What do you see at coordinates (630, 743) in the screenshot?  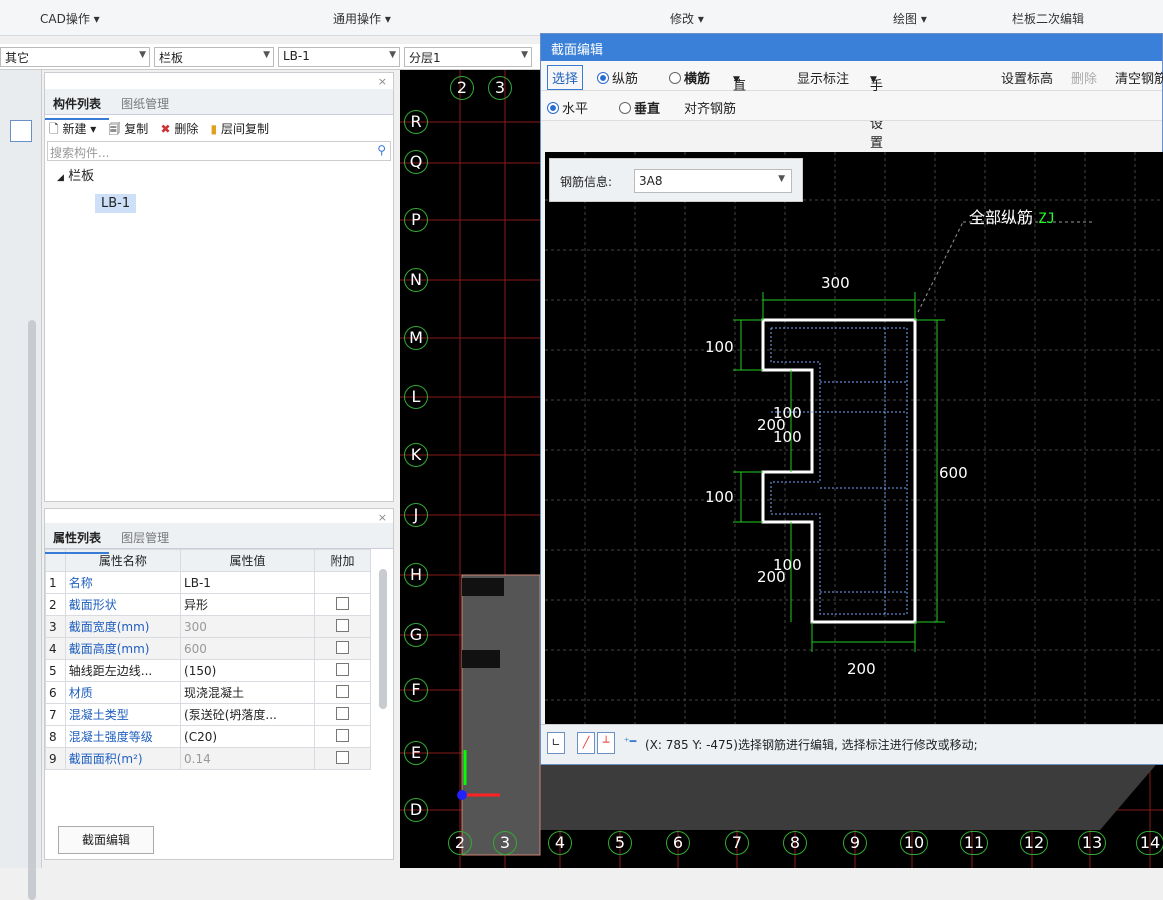 I see `dimension-icon: ⁺━` at bounding box center [630, 743].